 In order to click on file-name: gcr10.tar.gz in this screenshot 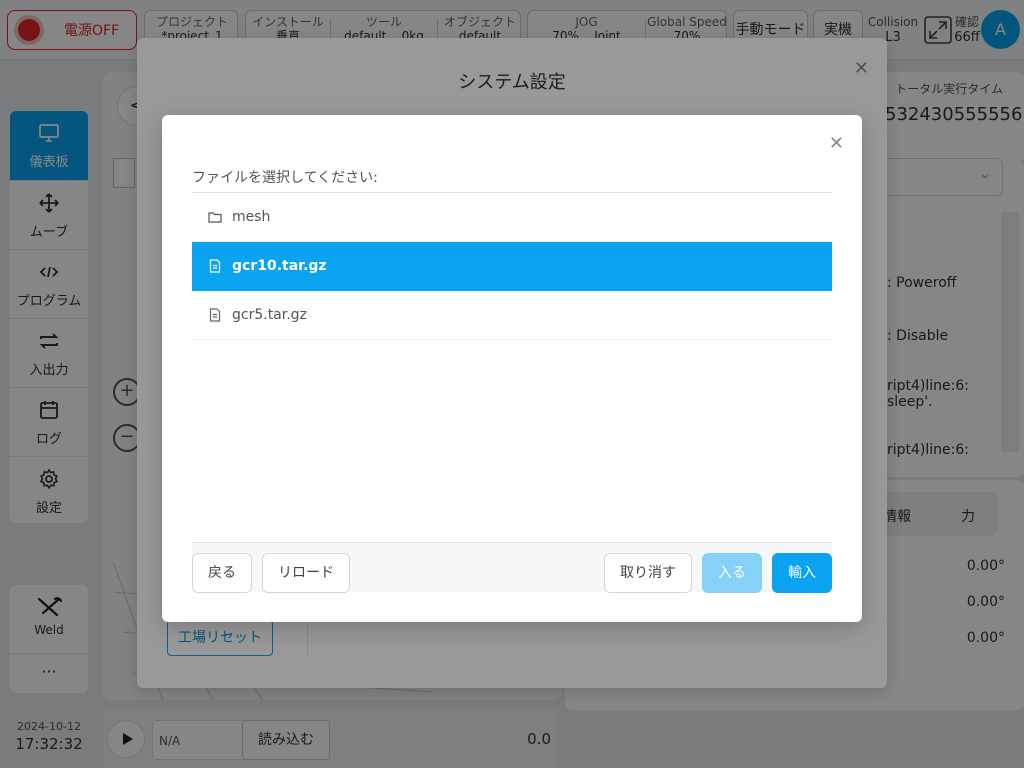, I will do `click(279, 266)`.